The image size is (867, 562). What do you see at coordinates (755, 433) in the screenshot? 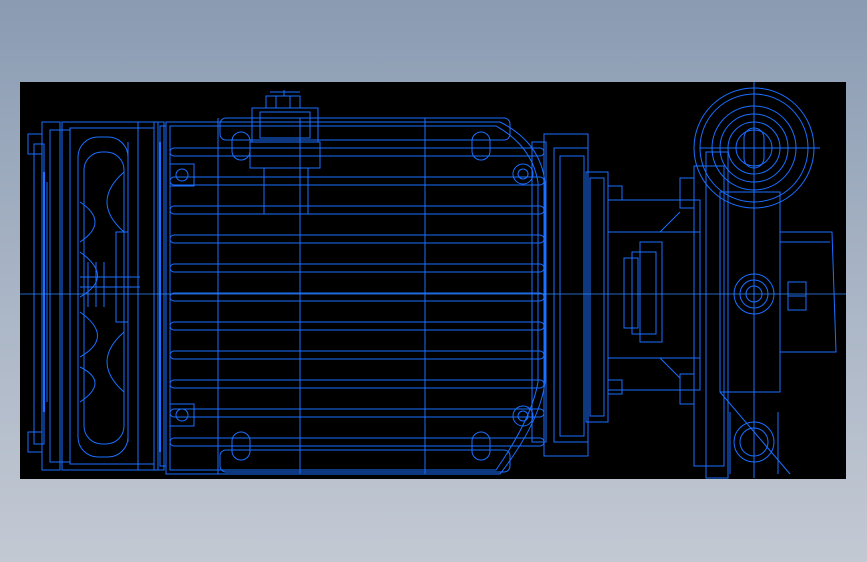
I see `bottom-mount-boss` at bounding box center [755, 433].